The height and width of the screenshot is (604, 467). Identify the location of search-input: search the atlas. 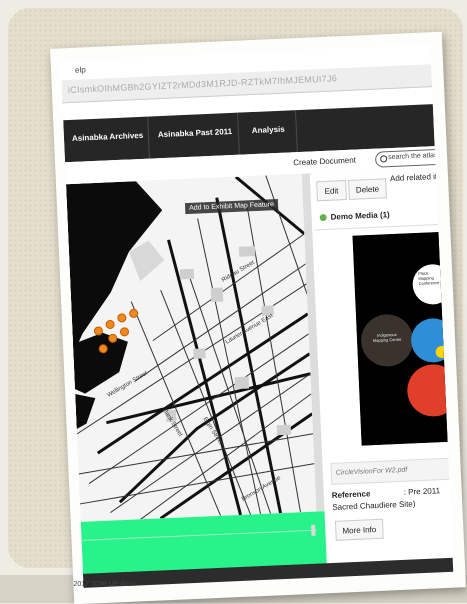
(414, 158).